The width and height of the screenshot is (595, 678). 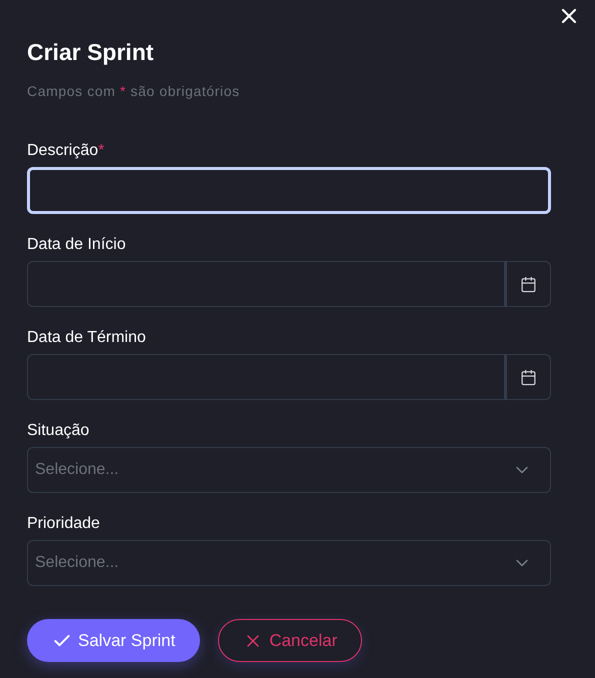 What do you see at coordinates (290, 640) in the screenshot?
I see `cancel-button: Cancelar` at bounding box center [290, 640].